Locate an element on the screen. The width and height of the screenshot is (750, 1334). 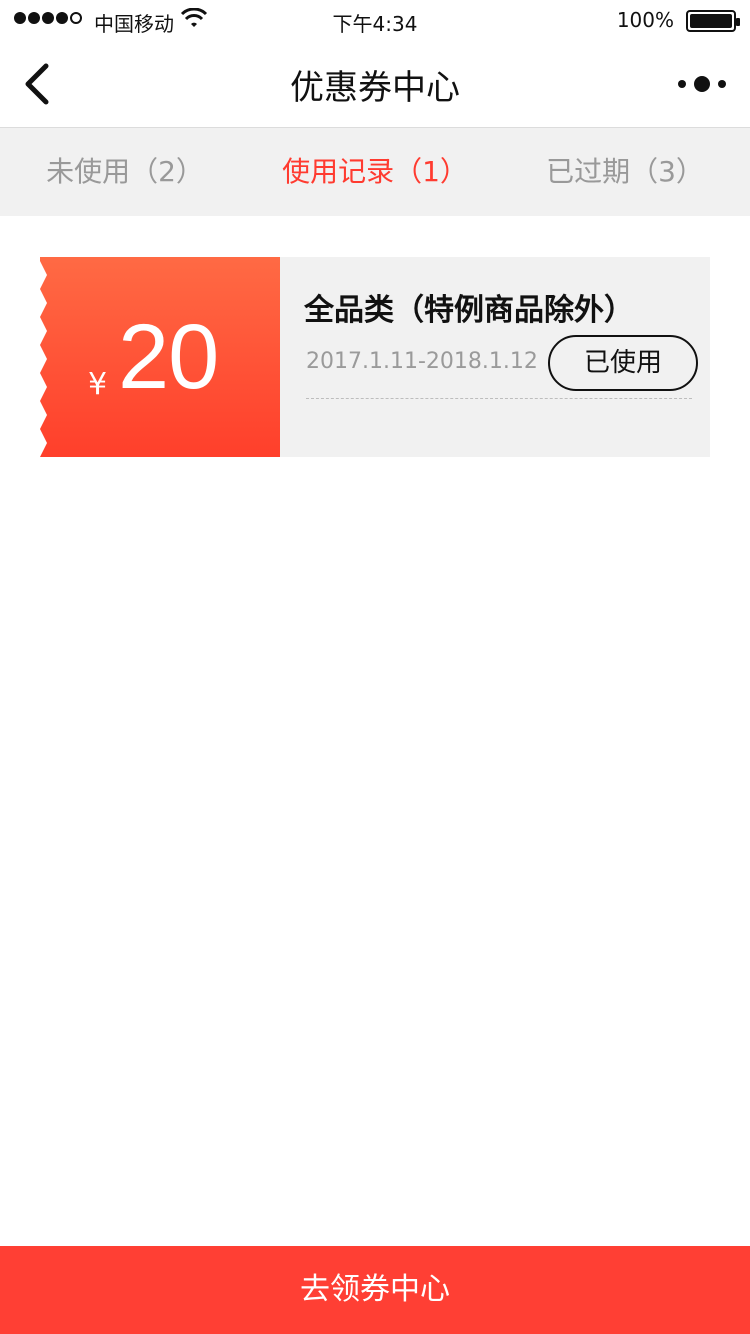
coupon-tabs: 未使用（2） 使用记录（1） 已过期（3） is located at coordinates (375, 172).